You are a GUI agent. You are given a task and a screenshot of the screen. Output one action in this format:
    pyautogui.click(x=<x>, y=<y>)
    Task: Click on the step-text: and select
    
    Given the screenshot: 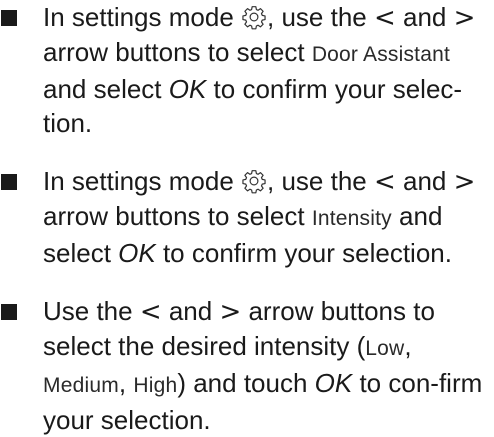 What is the action you would take?
    pyautogui.click(x=106, y=89)
    